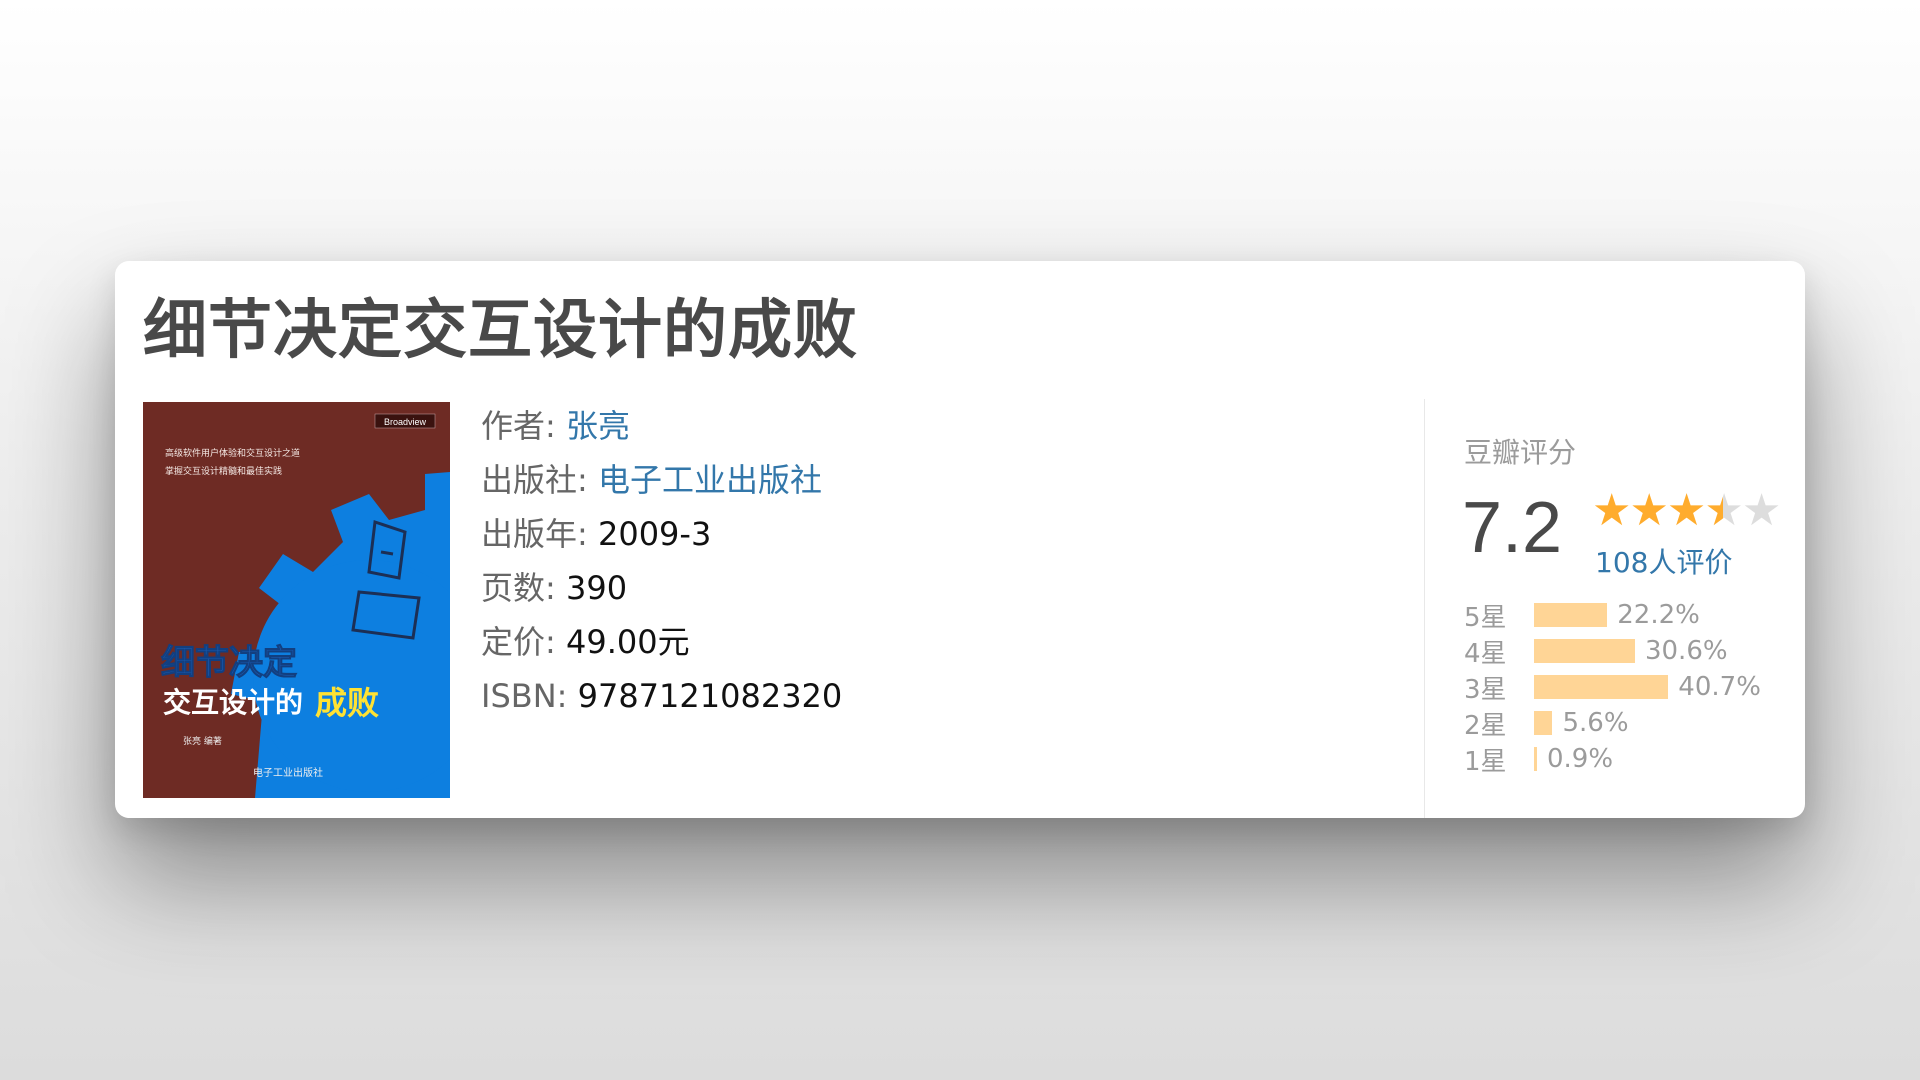  What do you see at coordinates (627, 642) in the screenshot?
I see `price-value: 49.00元` at bounding box center [627, 642].